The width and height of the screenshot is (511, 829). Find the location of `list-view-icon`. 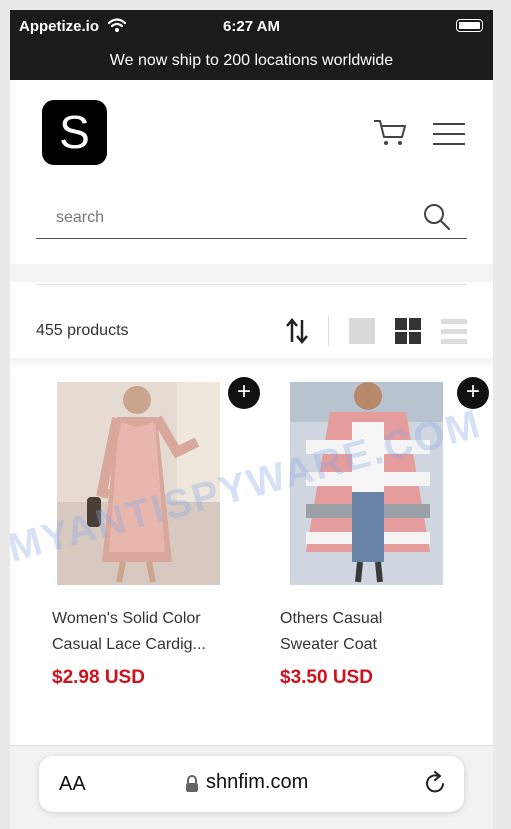

list-view-icon is located at coordinates (454, 332).